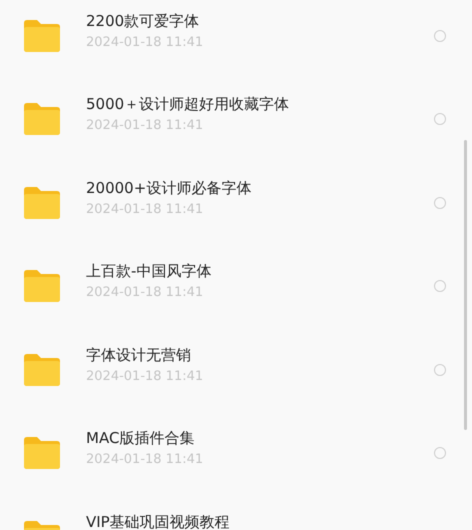  I want to click on folder-name: 字体设计无营销, so click(260, 354).